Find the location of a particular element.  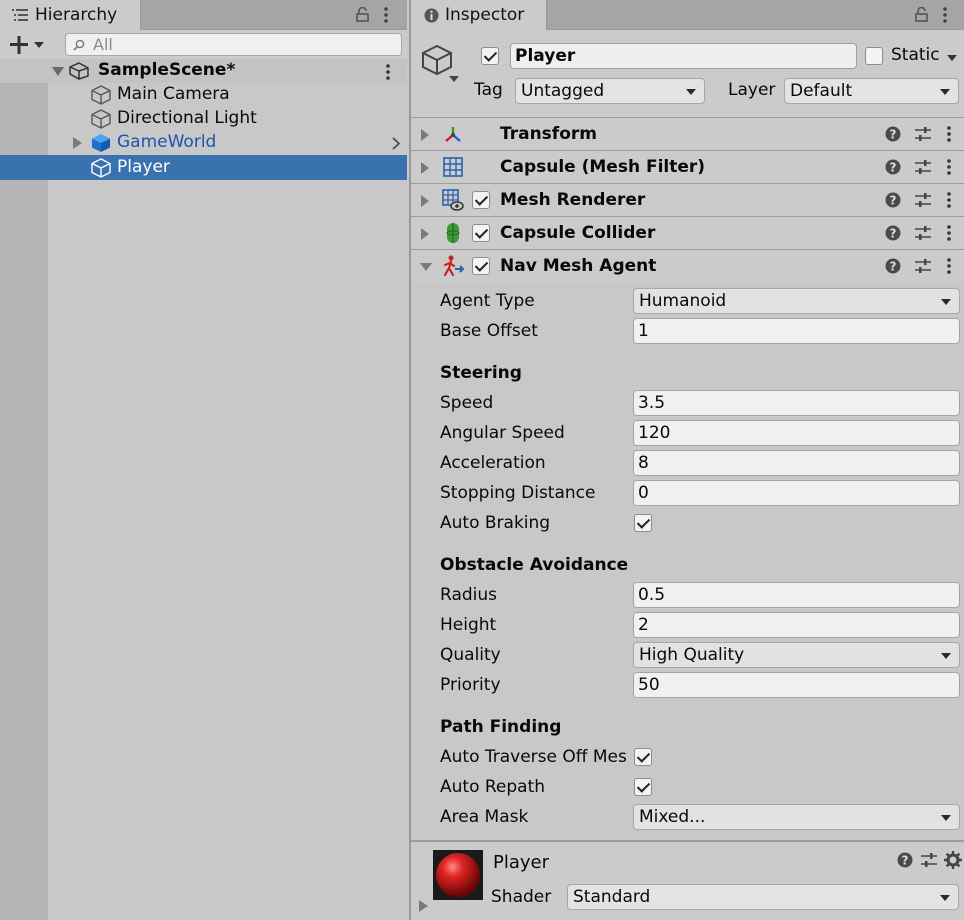

height-field: 2 is located at coordinates (796, 625).